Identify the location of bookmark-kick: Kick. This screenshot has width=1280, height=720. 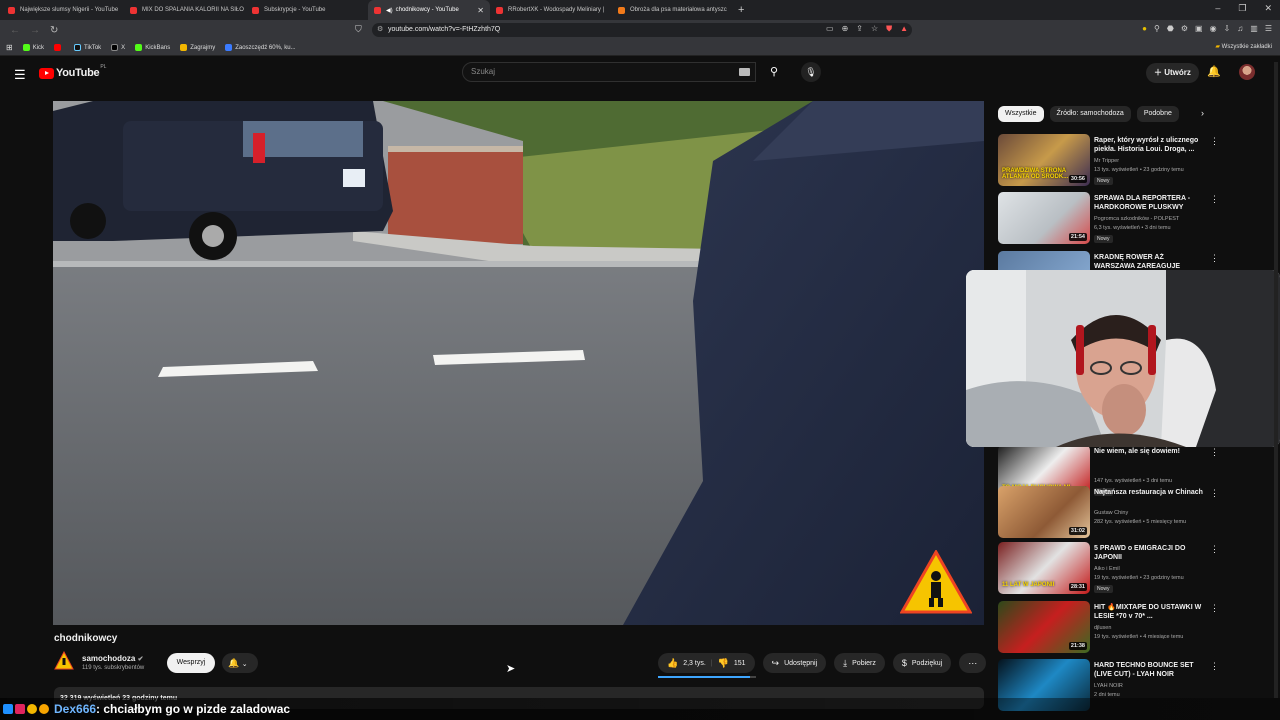
(33, 47).